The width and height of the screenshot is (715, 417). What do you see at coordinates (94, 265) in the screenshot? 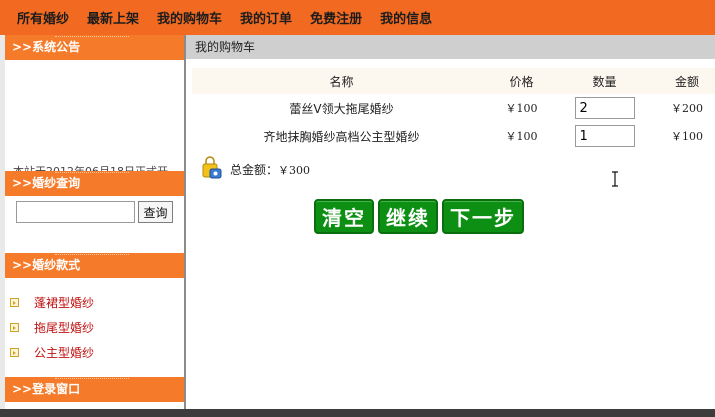
I see `styles-header: >>婚纱款式` at bounding box center [94, 265].